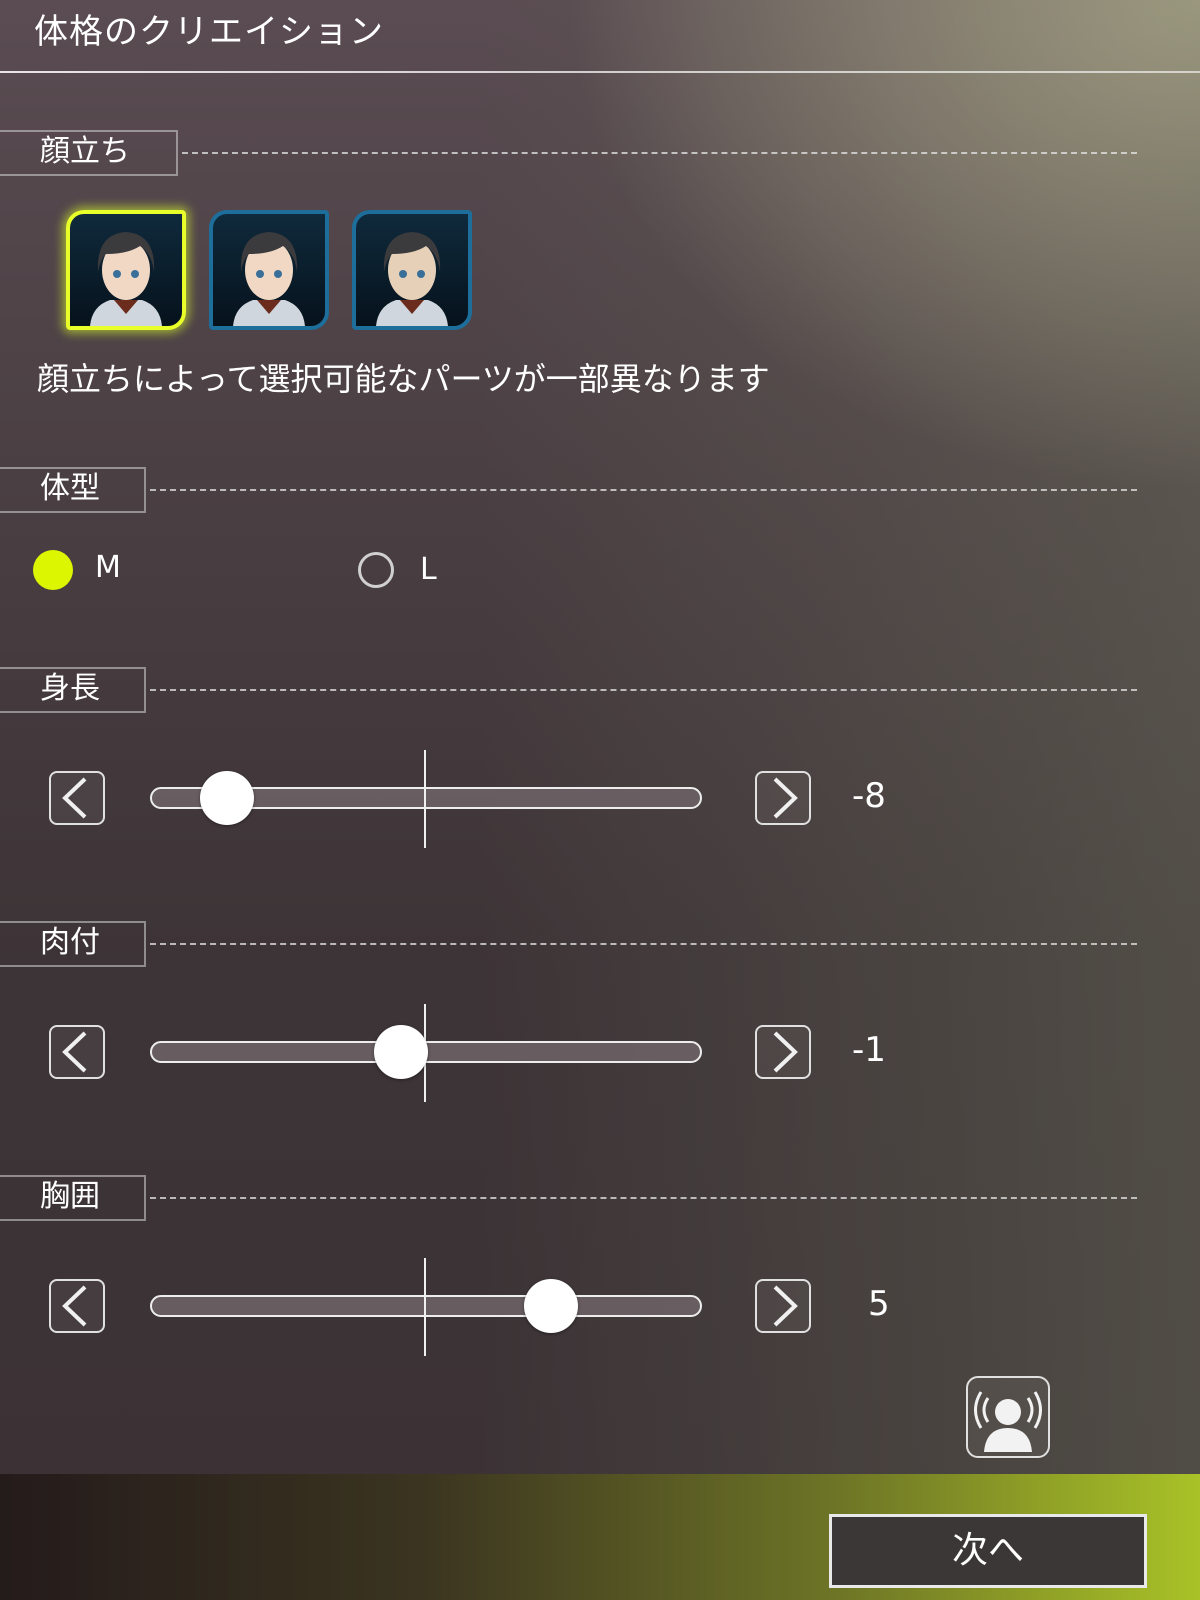 The height and width of the screenshot is (1600, 1200). Describe the element at coordinates (108, 567) in the screenshot. I see `body-type-m-label: M` at that location.